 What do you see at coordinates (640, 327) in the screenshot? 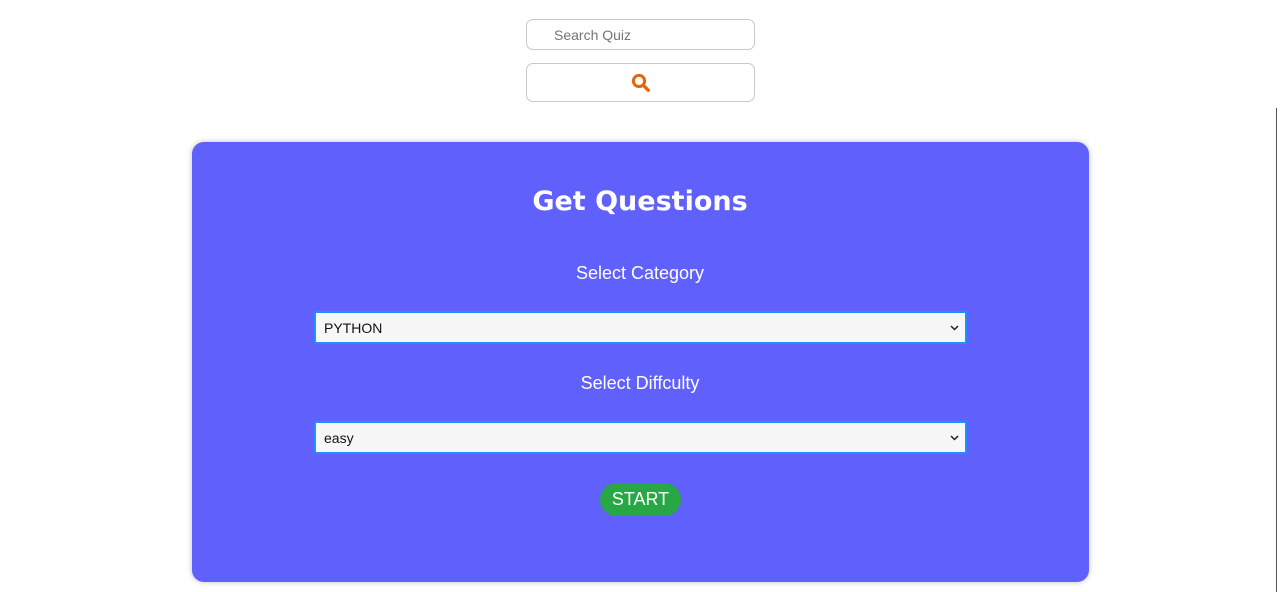
I see `category-select: PYTHON` at bounding box center [640, 327].